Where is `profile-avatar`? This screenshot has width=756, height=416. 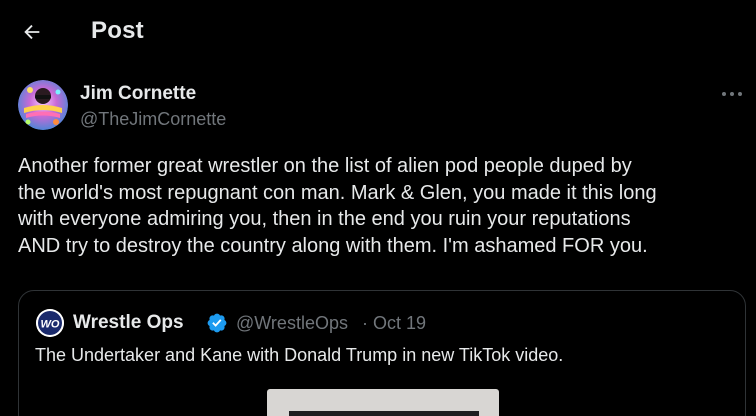 profile-avatar is located at coordinates (43, 105).